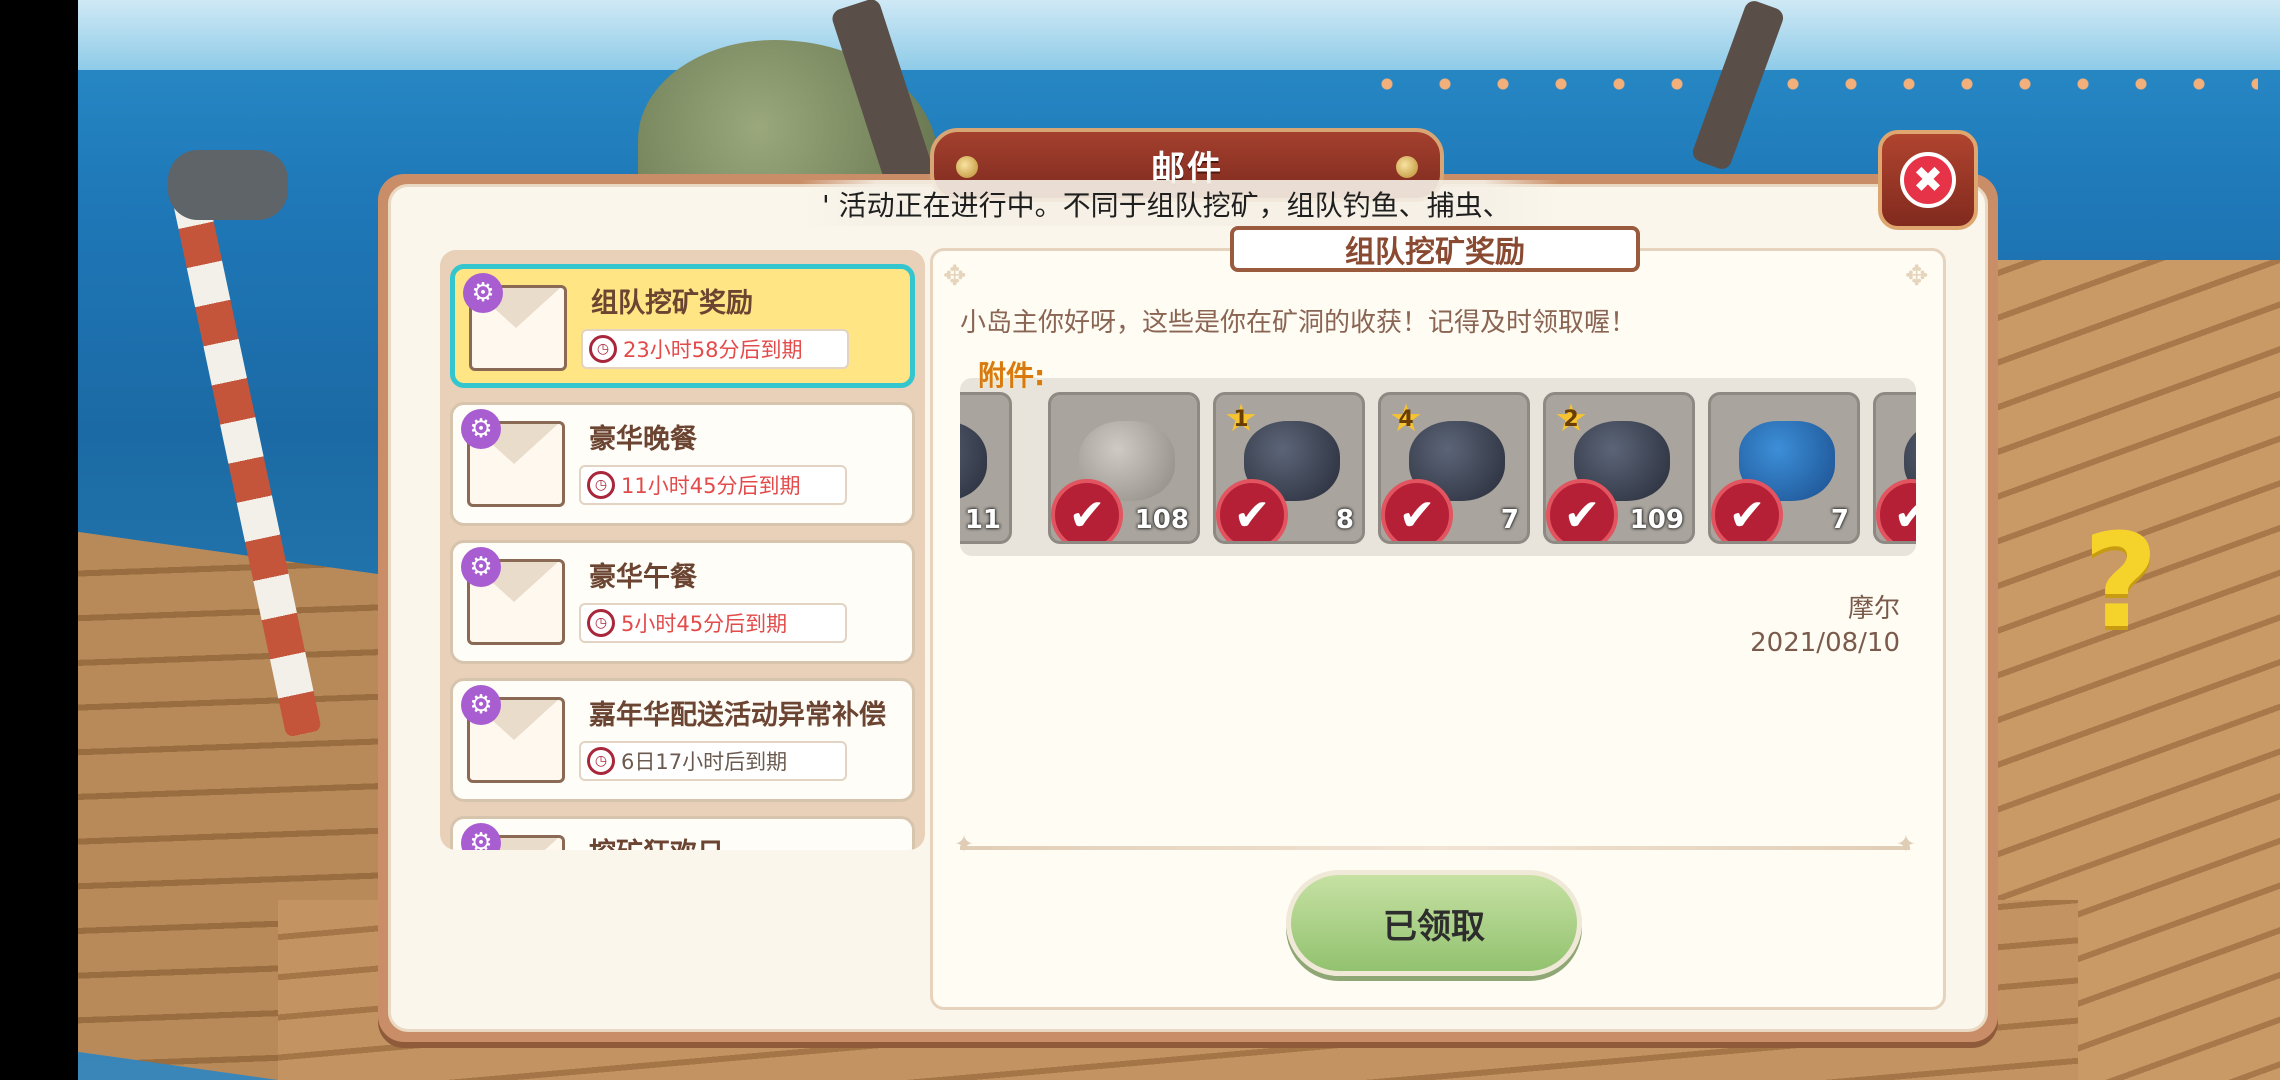 The image size is (2280, 1080). What do you see at coordinates (2120, 581) in the screenshot?
I see `quest-marker-icon: ?` at bounding box center [2120, 581].